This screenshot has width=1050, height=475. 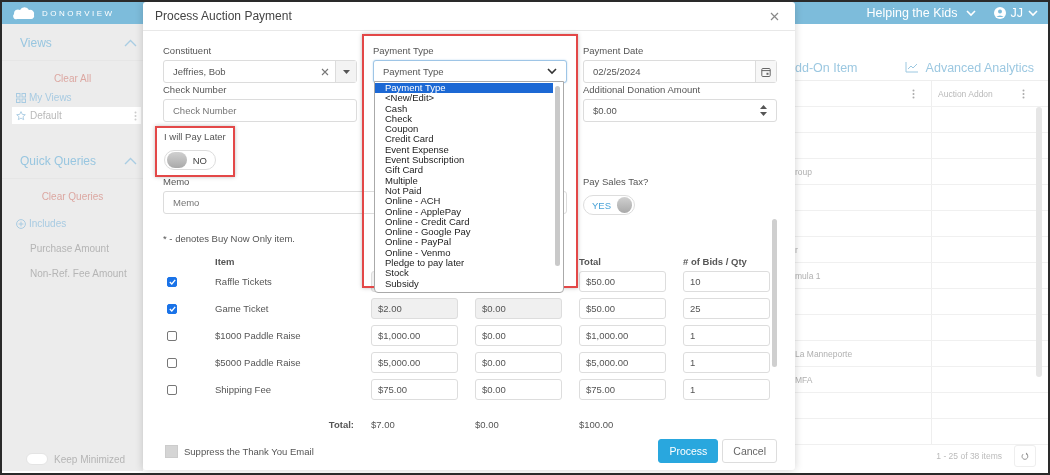 What do you see at coordinates (726, 308) in the screenshot?
I see `quantity-field: 25` at bounding box center [726, 308].